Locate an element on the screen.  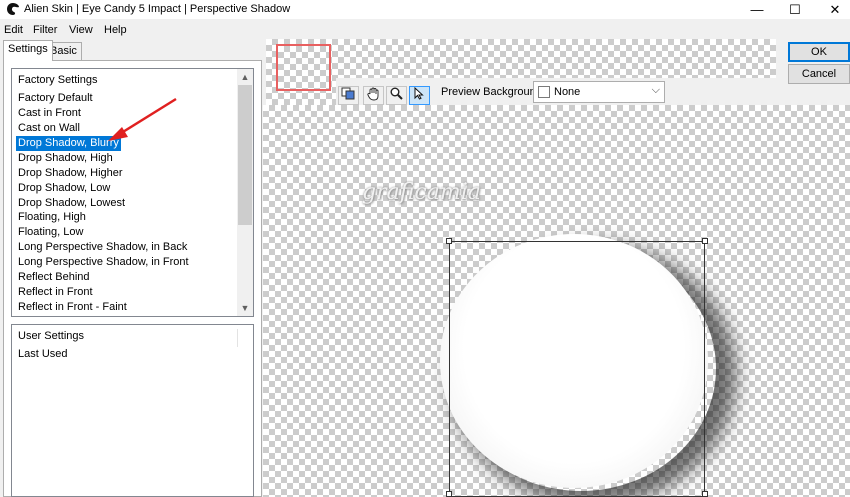
zoom-tool-button is located at coordinates (396, 95).